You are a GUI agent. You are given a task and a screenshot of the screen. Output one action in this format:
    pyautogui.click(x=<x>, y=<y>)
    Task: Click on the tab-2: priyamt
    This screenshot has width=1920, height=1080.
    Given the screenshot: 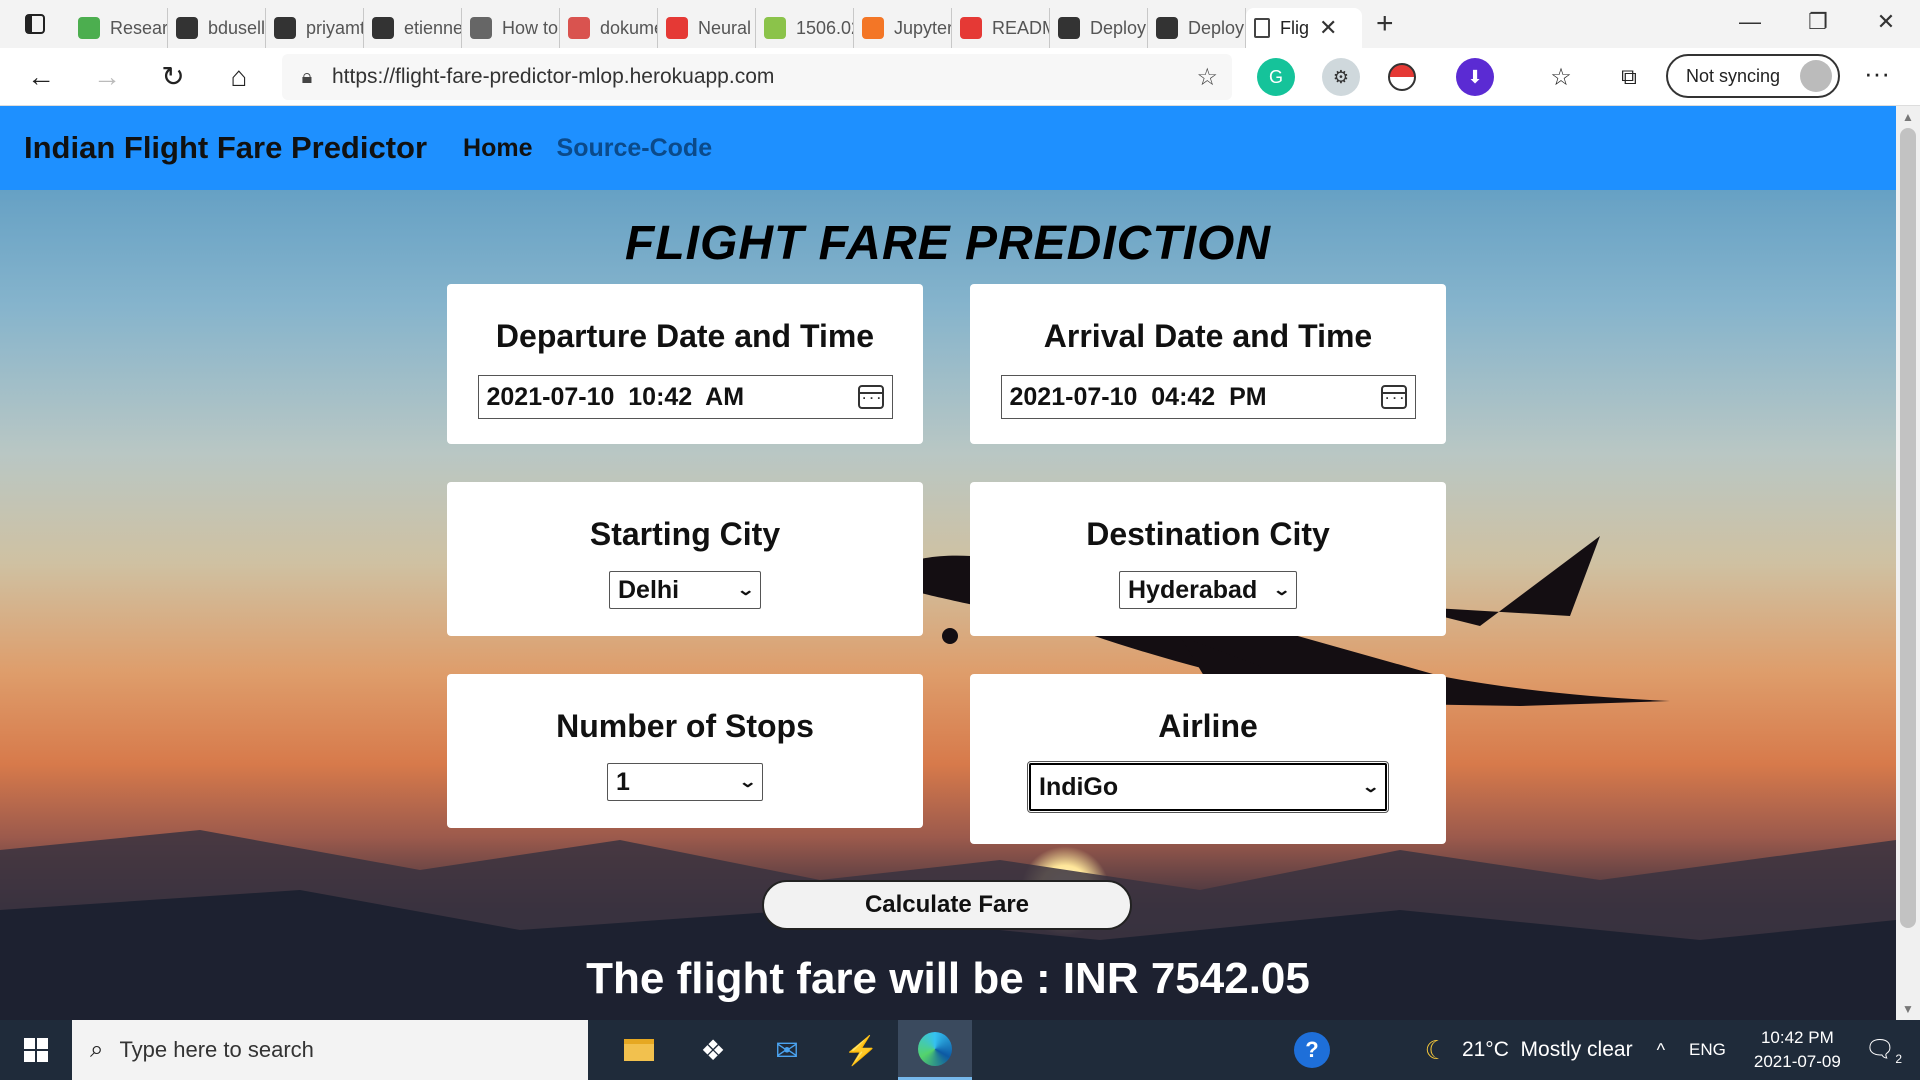 What is the action you would take?
    pyautogui.click(x=315, y=28)
    